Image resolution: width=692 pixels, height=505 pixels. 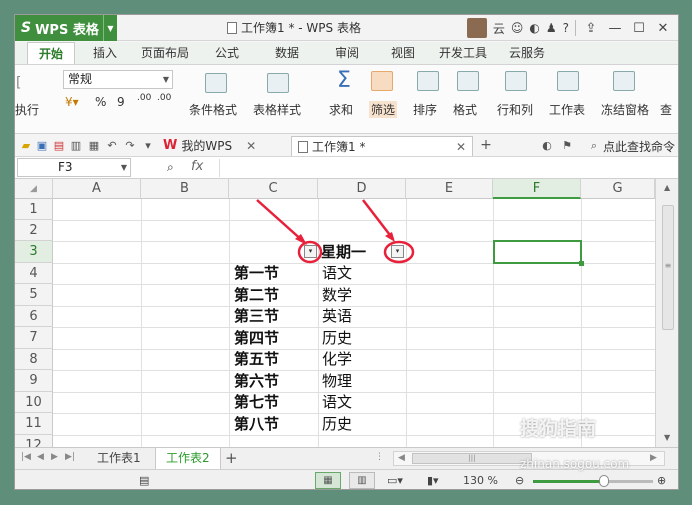 What do you see at coordinates (59, 145) in the screenshot?
I see `pdf-icon: ▤` at bounding box center [59, 145].